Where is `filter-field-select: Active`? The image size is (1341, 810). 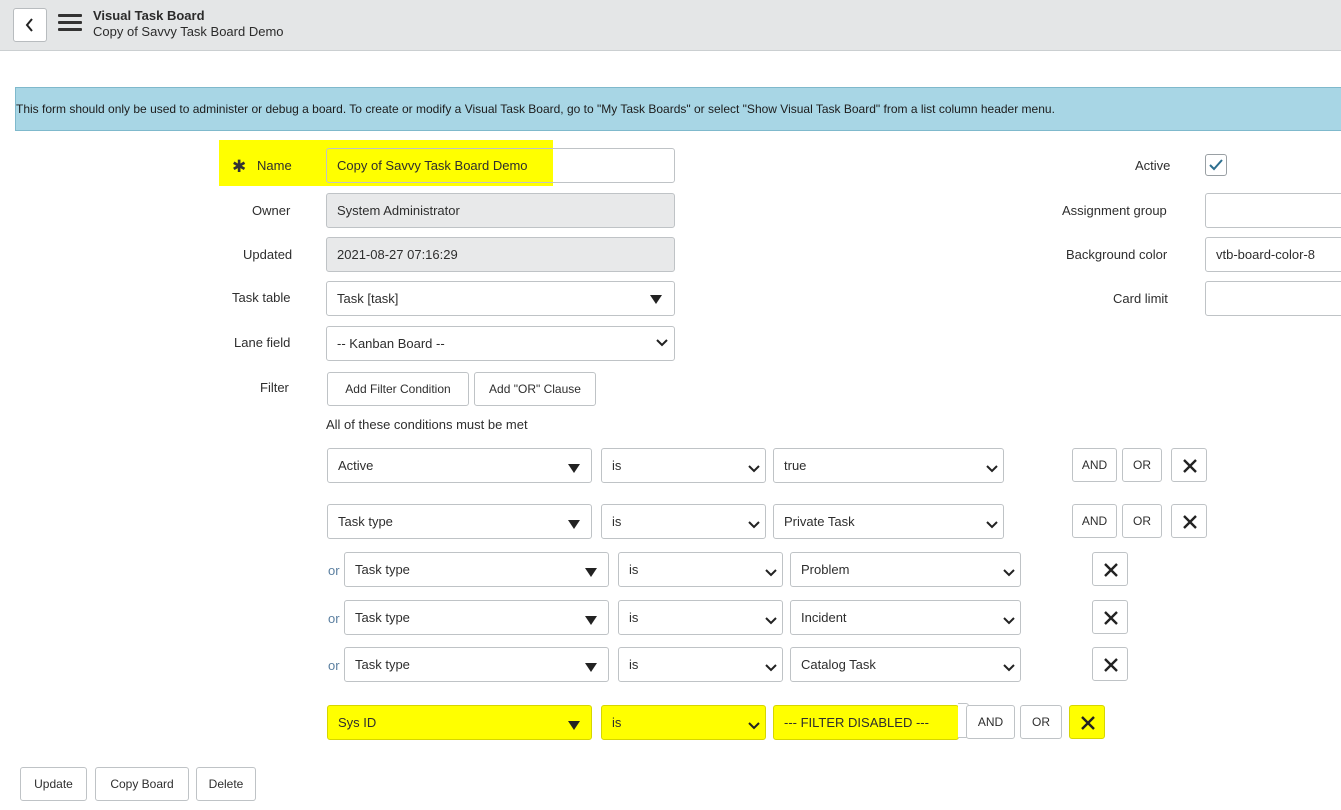 filter-field-select: Active is located at coordinates (459, 465).